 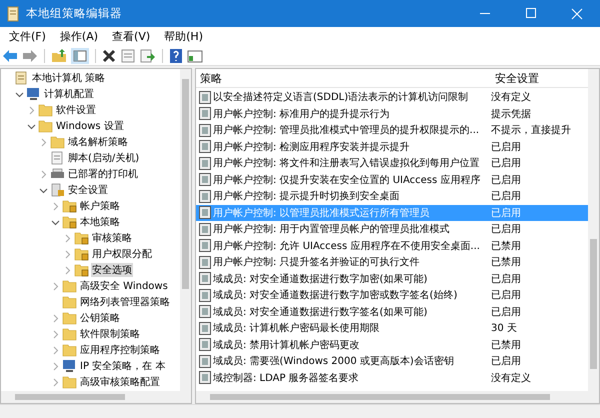 What do you see at coordinates (540, 78) in the screenshot?
I see `column-header: 安全设置` at bounding box center [540, 78].